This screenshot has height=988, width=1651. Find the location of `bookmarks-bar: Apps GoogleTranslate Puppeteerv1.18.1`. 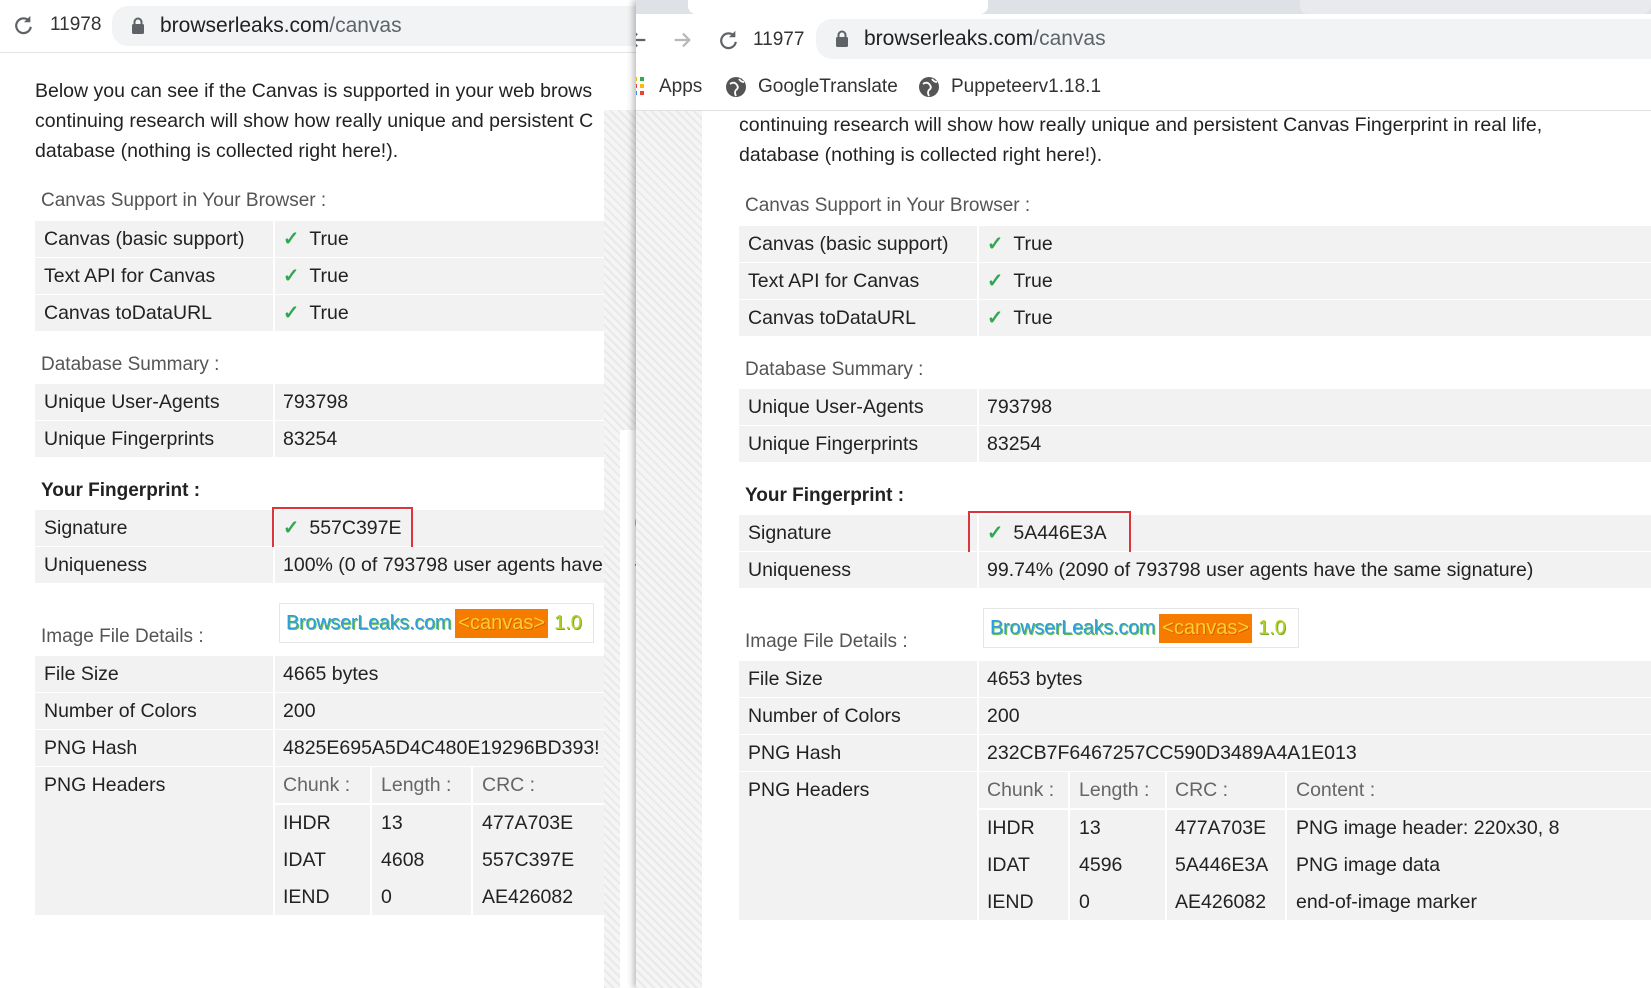

bookmarks-bar: Apps GoogleTranslate Puppeteerv1.18.1 is located at coordinates (1143, 88).